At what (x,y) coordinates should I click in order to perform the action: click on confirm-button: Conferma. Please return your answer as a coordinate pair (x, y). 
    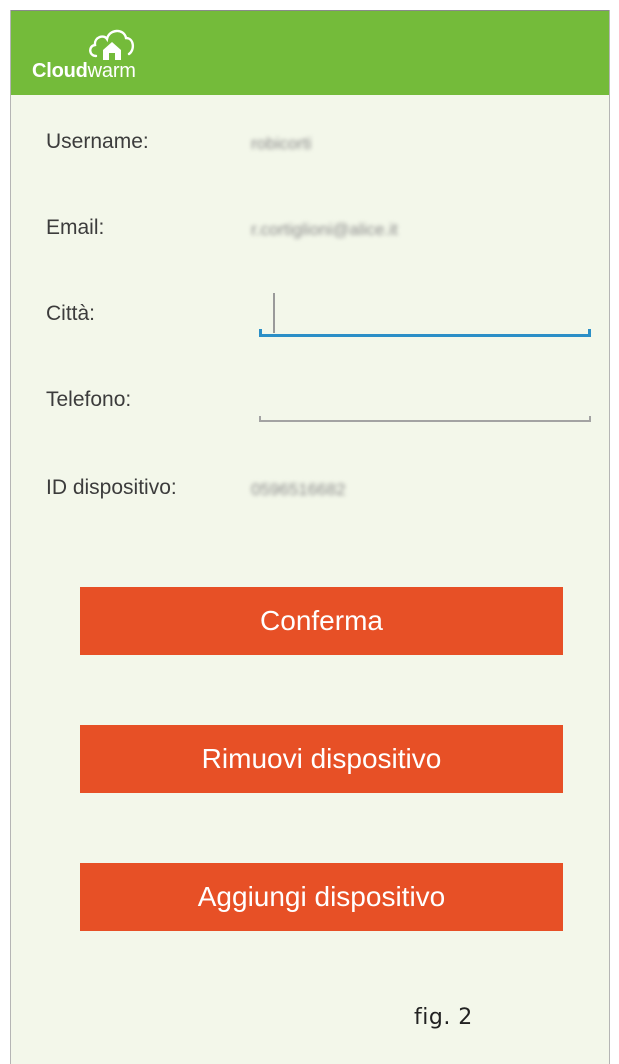
    Looking at the image, I should click on (321, 621).